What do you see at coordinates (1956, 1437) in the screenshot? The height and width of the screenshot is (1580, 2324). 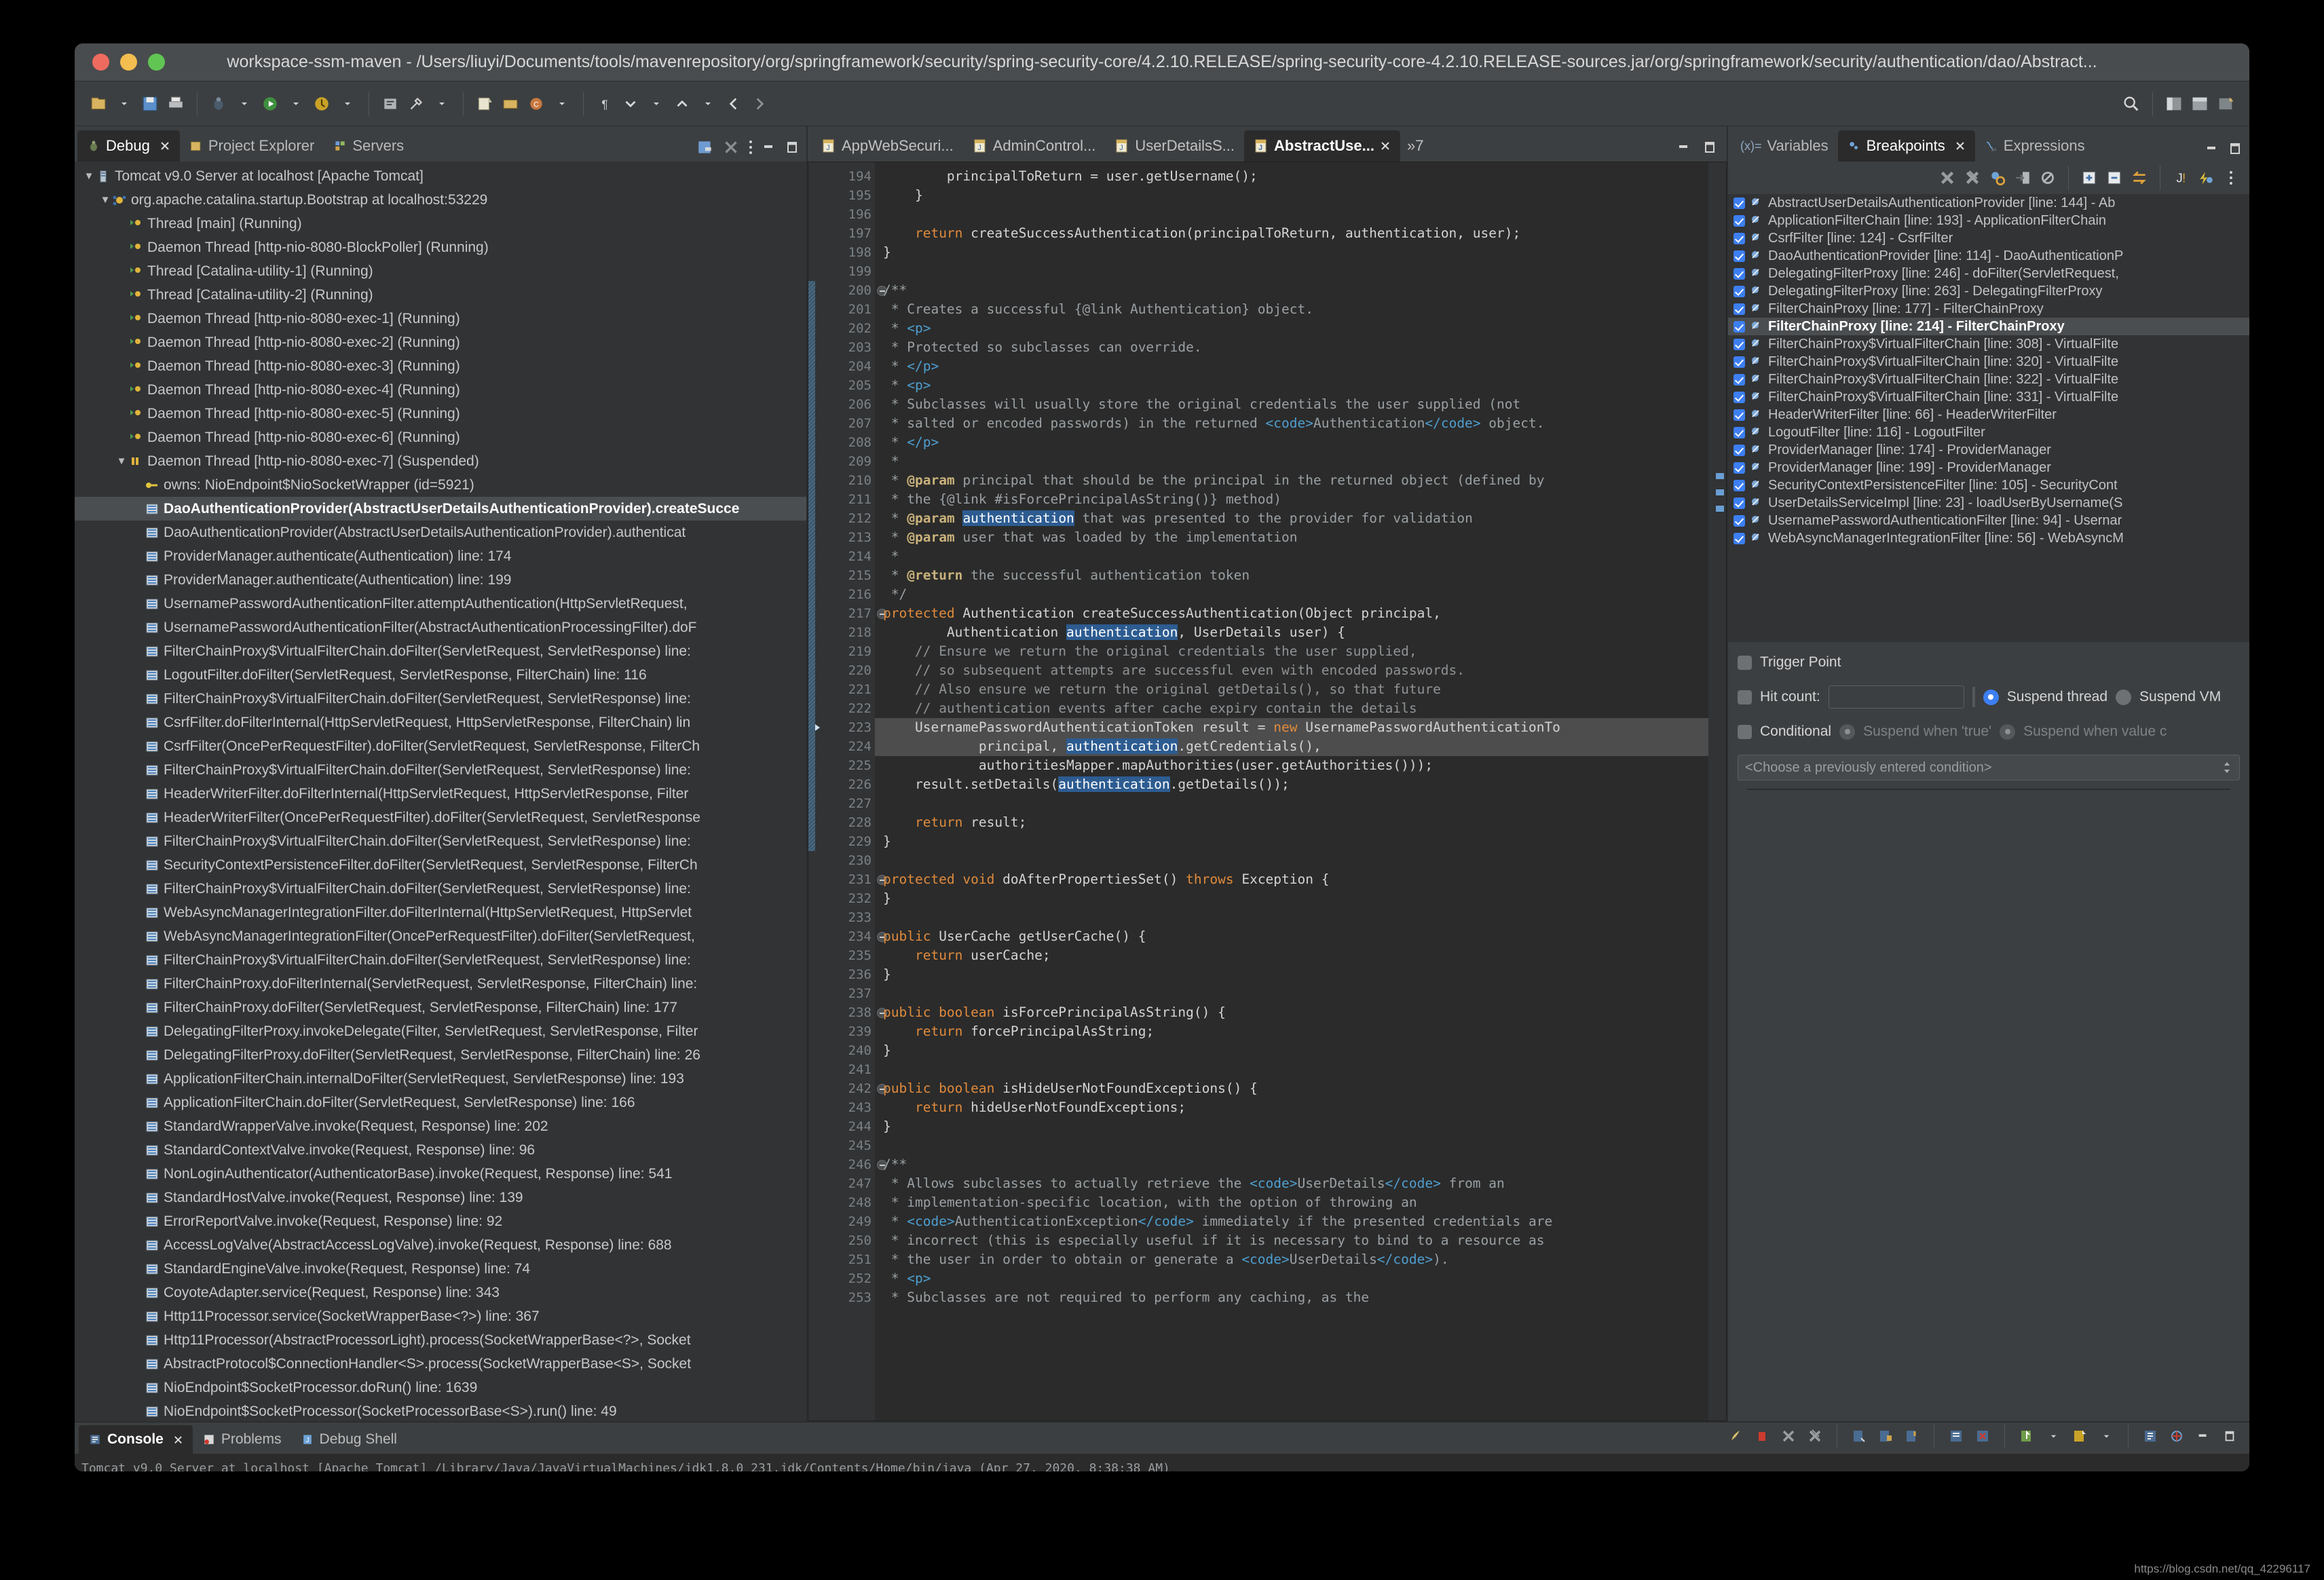 I see `show-console-on-output-icon` at bounding box center [1956, 1437].